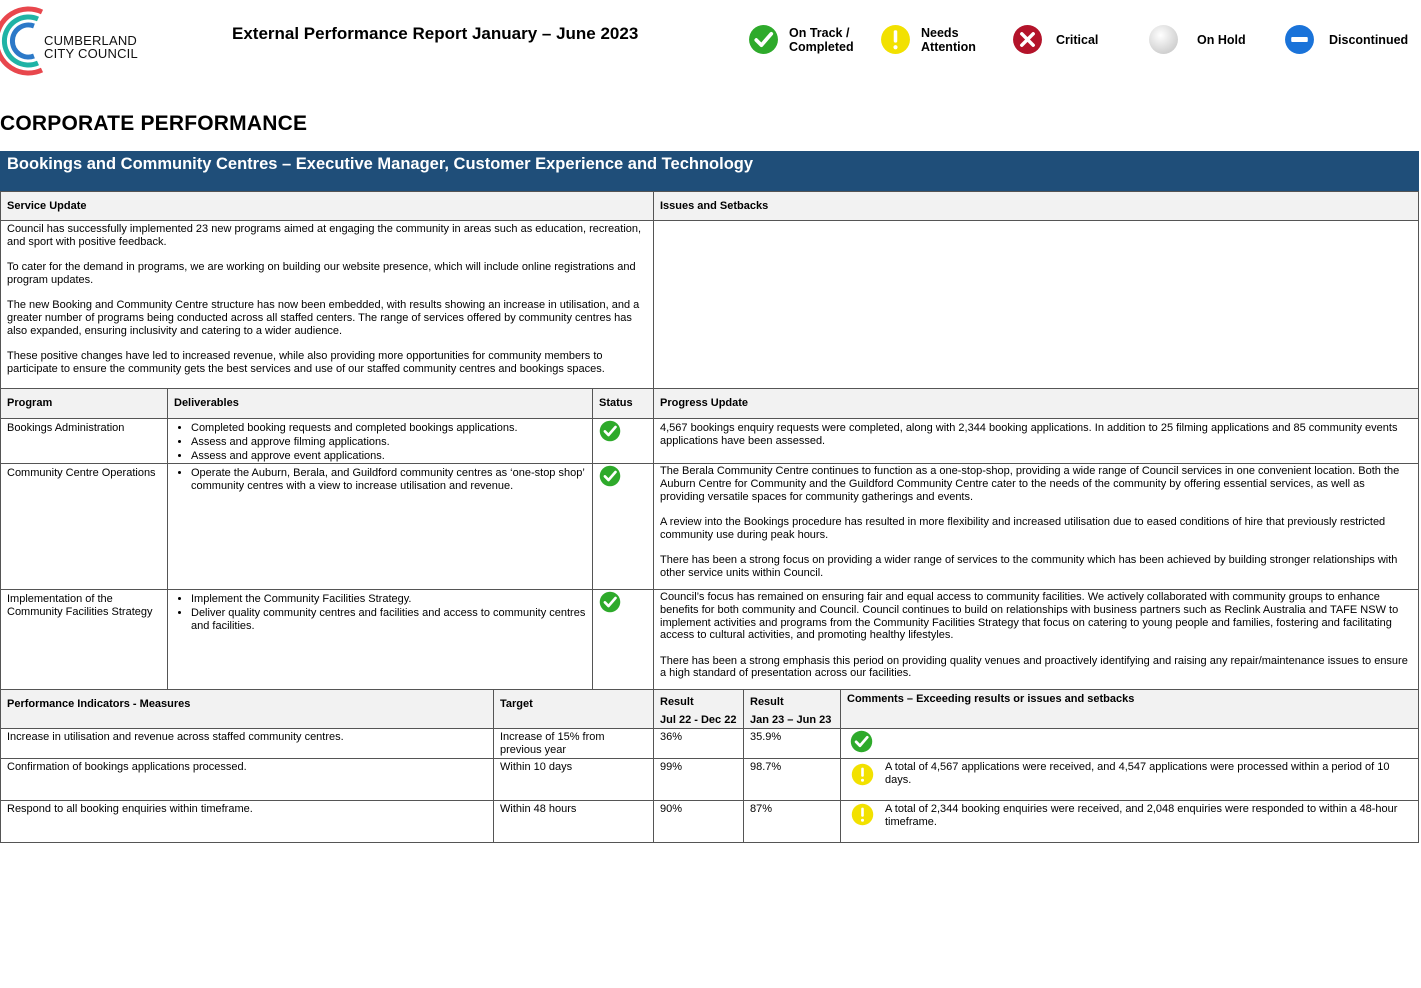 The width and height of the screenshot is (1421, 988). Describe the element at coordinates (247, 709) in the screenshot. I see `kpi-measure-header: Performance Indicators - Measures` at that location.